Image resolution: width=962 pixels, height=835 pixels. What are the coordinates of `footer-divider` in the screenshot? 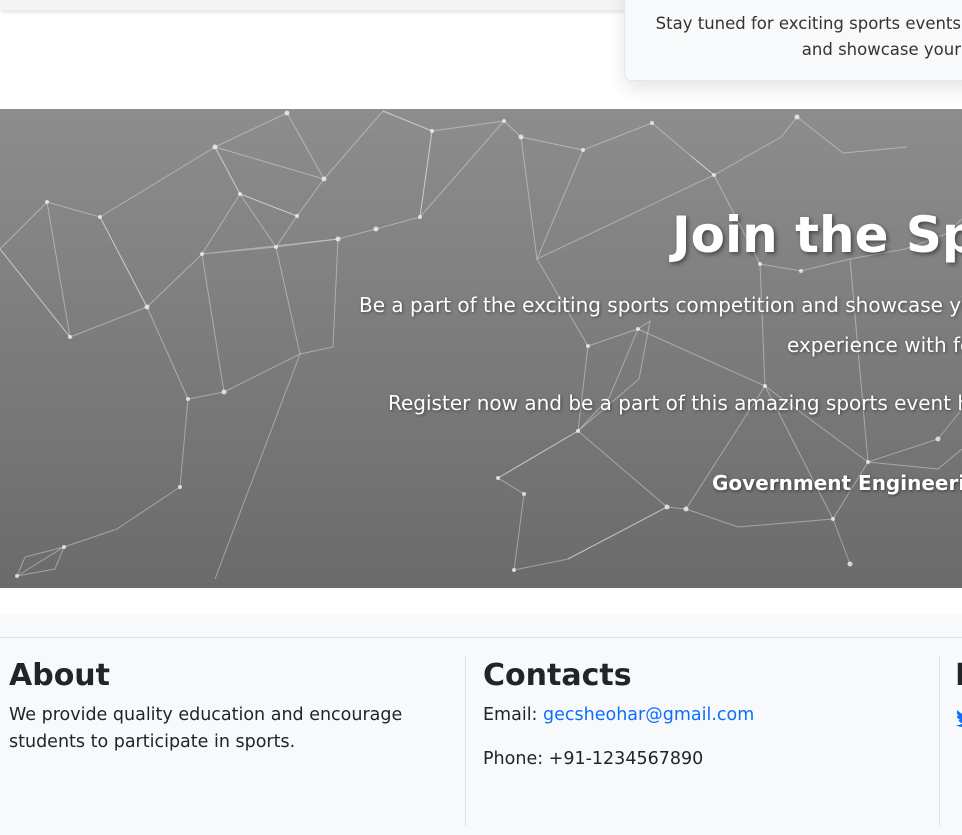 It's located at (481, 637).